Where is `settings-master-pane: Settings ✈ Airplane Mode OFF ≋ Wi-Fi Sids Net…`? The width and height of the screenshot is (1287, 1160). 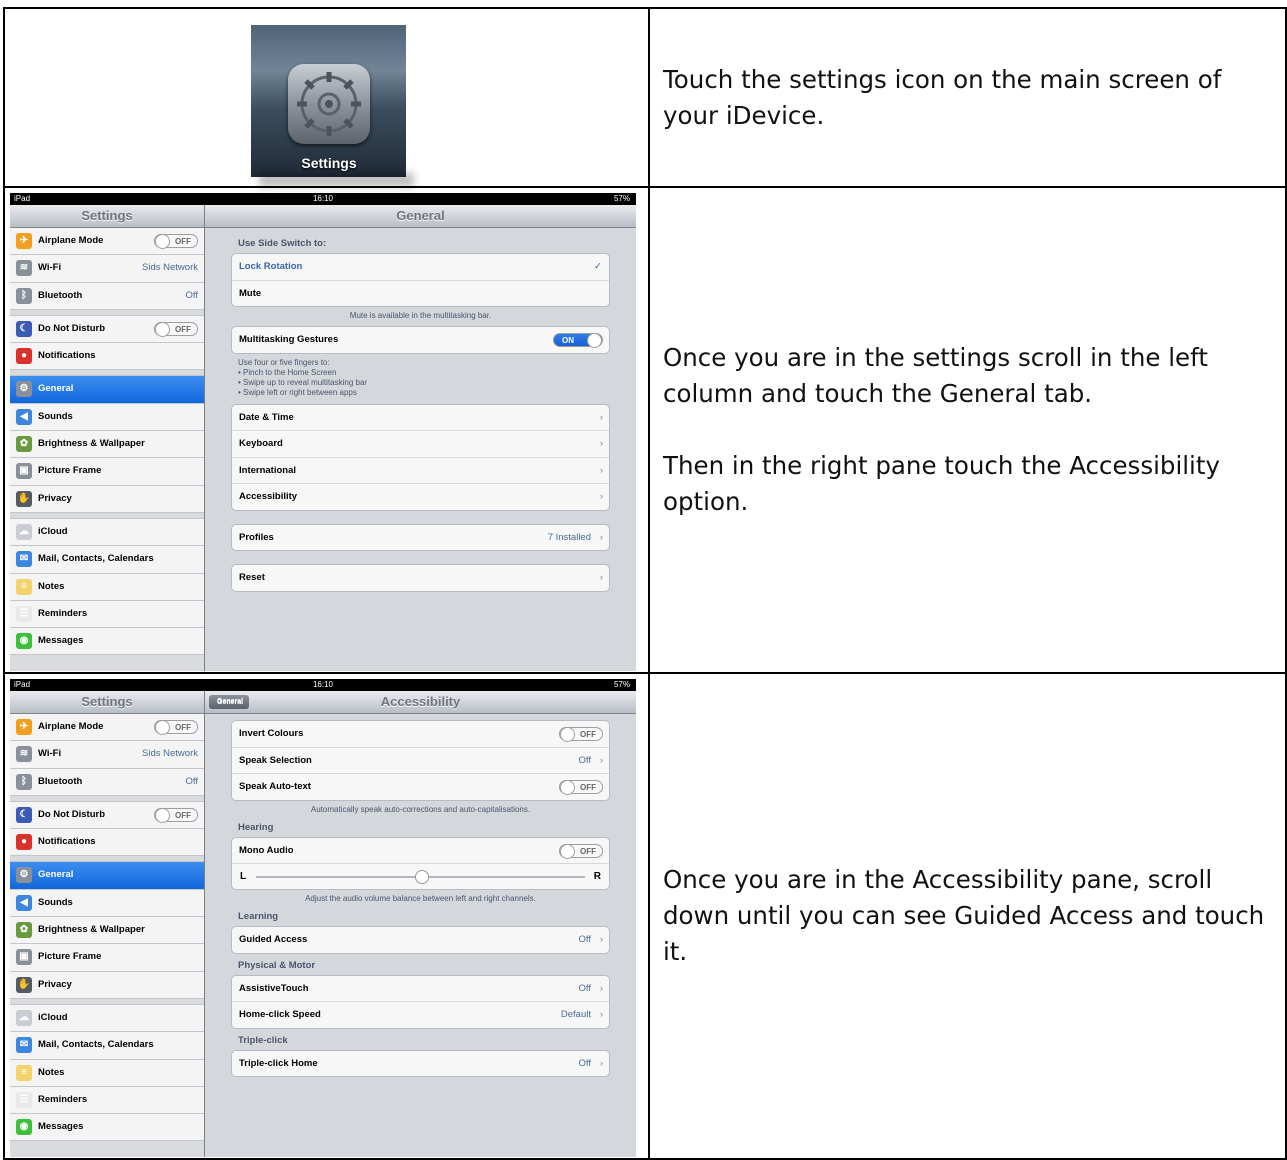 settings-master-pane: Settings ✈ Airplane Mode OFF ≋ Wi-Fi Sids Net… is located at coordinates (107, 438).